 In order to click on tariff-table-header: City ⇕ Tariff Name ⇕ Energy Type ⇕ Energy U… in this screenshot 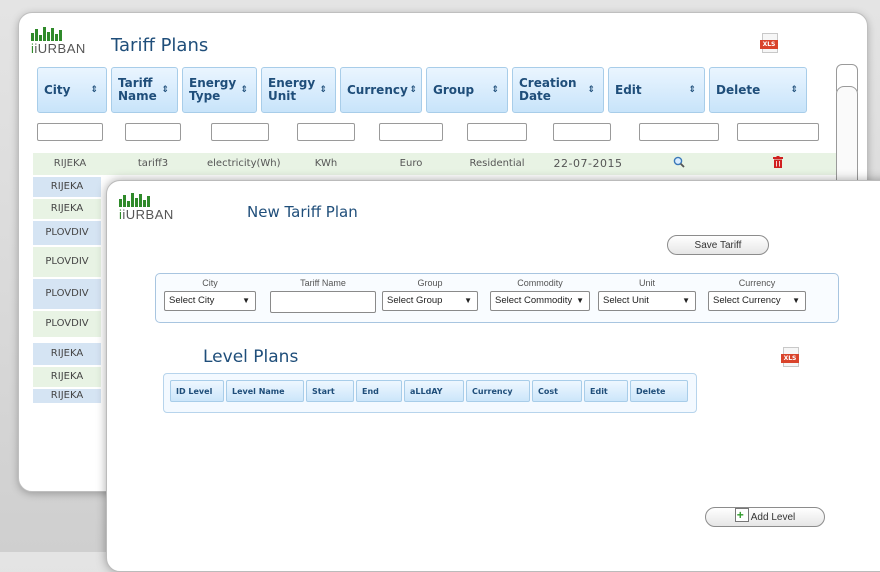, I will do `click(422, 90)`.